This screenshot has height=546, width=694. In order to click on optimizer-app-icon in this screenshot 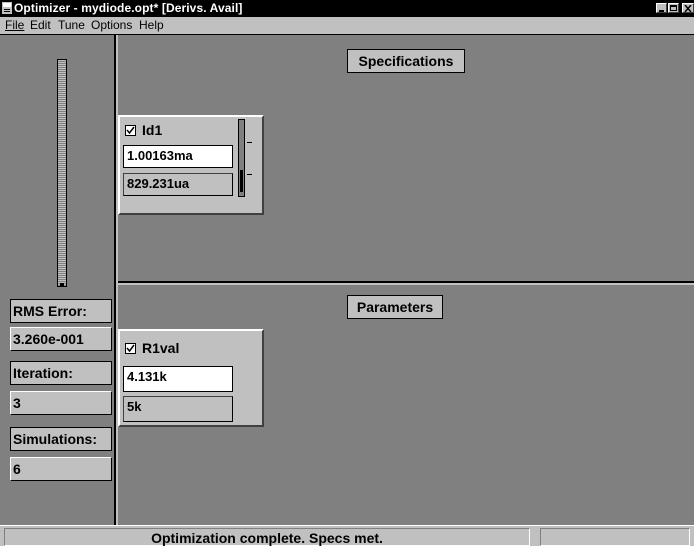, I will do `click(7, 8)`.